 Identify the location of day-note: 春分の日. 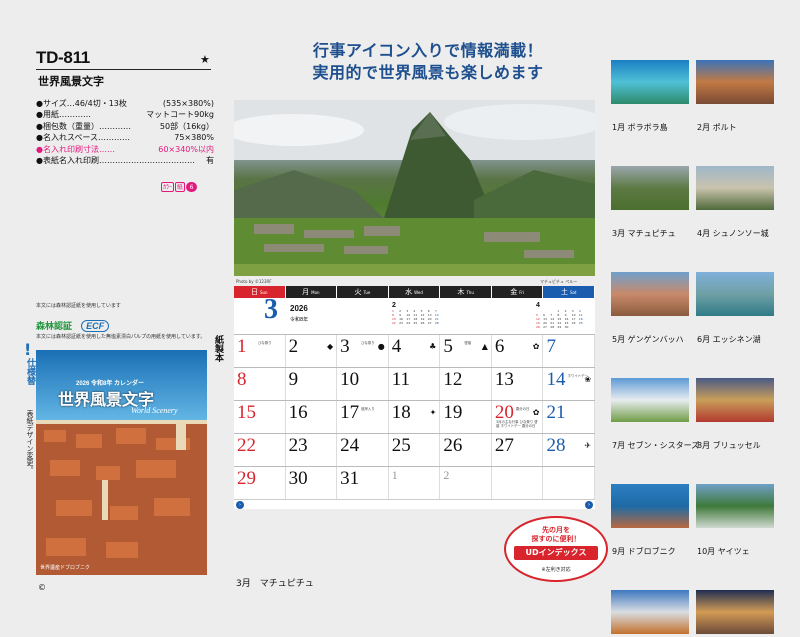
(522, 409).